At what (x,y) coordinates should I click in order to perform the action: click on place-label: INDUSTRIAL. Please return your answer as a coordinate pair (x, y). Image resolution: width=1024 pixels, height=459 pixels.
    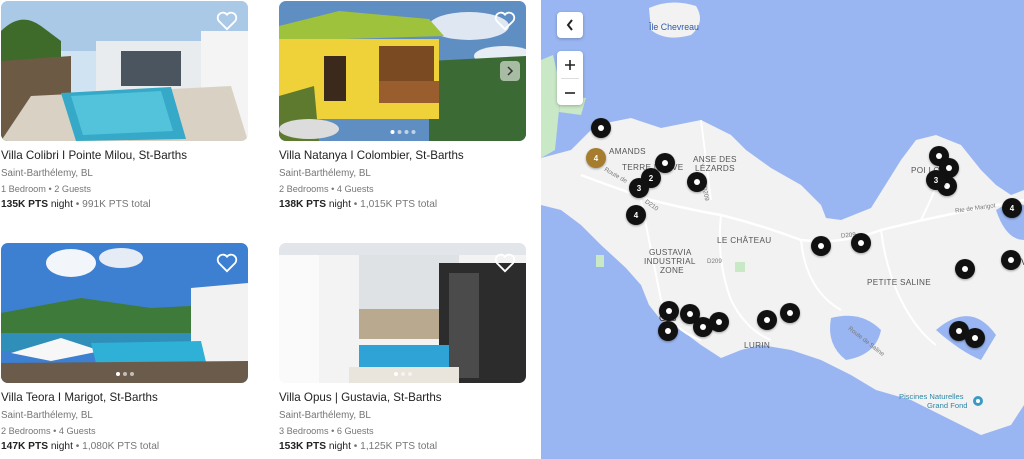
    Looking at the image, I should click on (670, 261).